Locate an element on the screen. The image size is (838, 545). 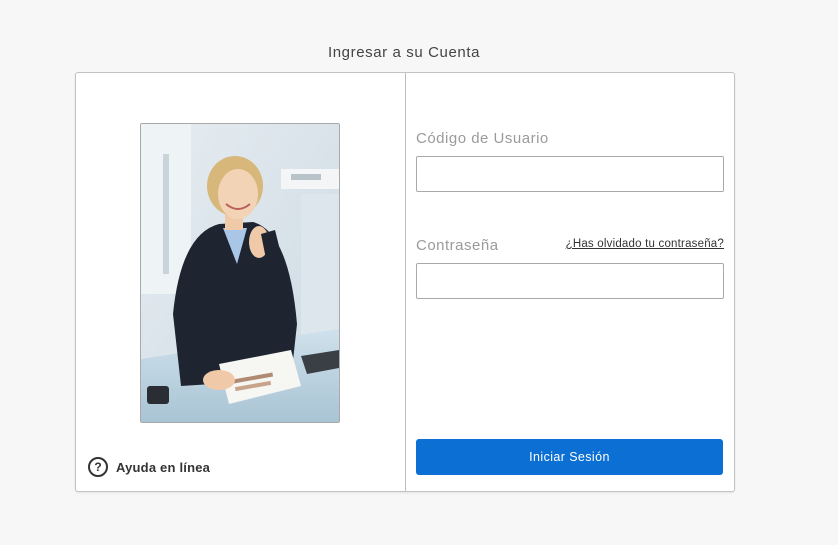
login-button: Iniciar Sesión is located at coordinates (569, 457).